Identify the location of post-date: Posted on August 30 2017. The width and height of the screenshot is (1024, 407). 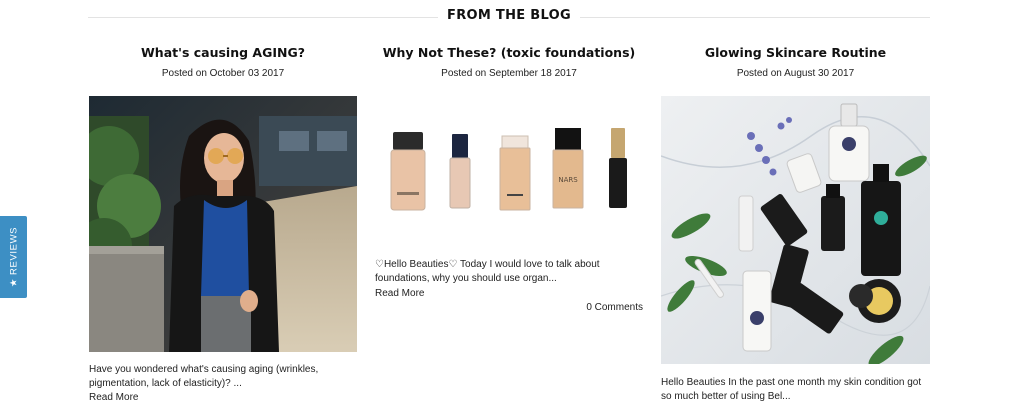
(795, 73).